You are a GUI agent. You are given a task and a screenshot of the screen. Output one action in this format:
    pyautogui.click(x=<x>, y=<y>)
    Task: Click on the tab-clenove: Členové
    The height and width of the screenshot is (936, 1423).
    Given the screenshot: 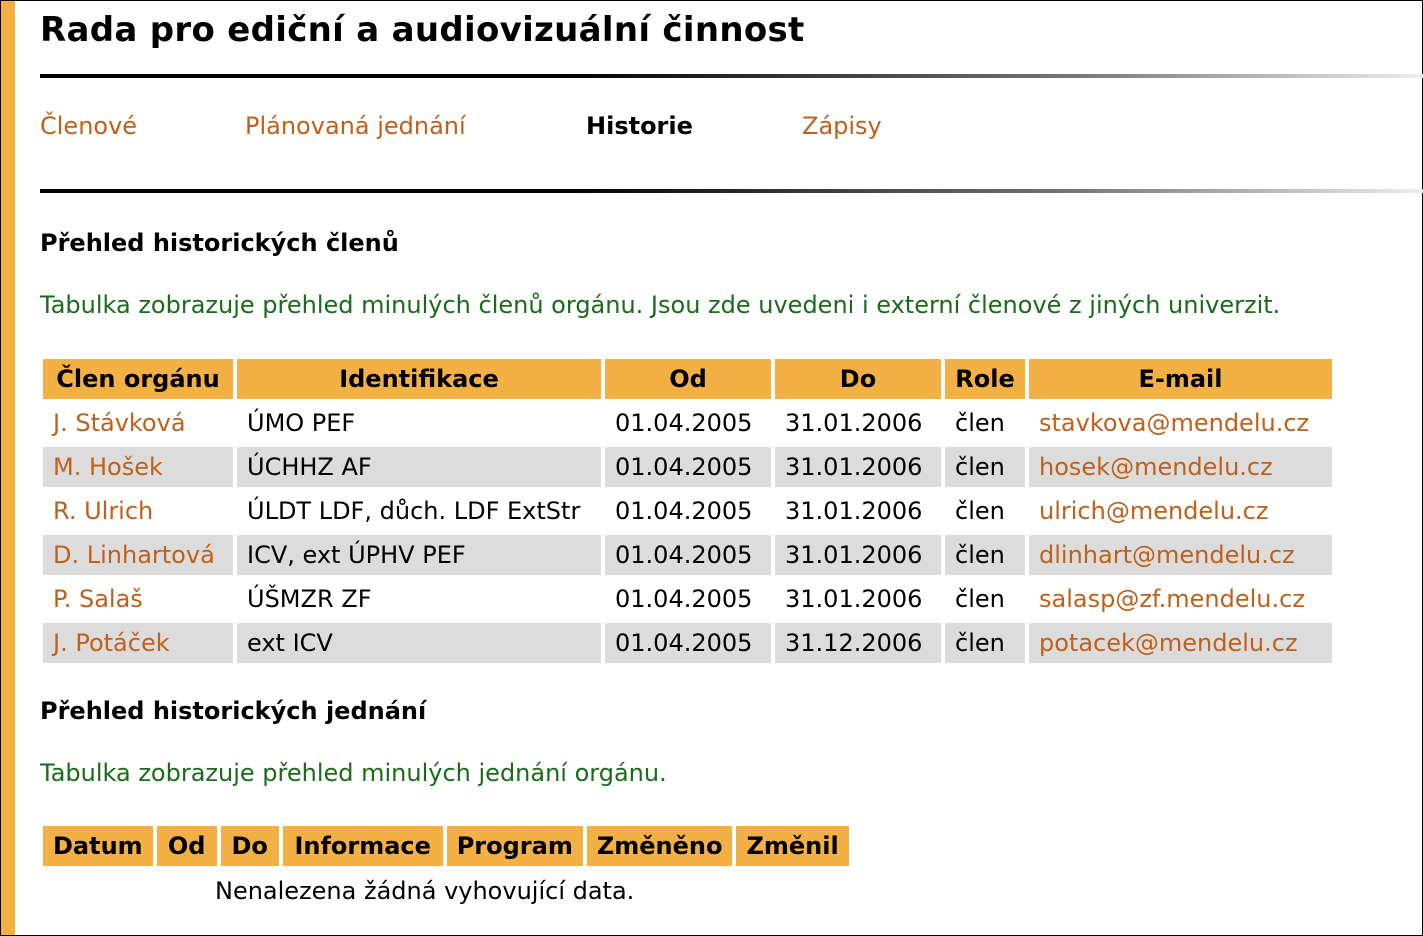 What is the action you would take?
    pyautogui.click(x=88, y=126)
    